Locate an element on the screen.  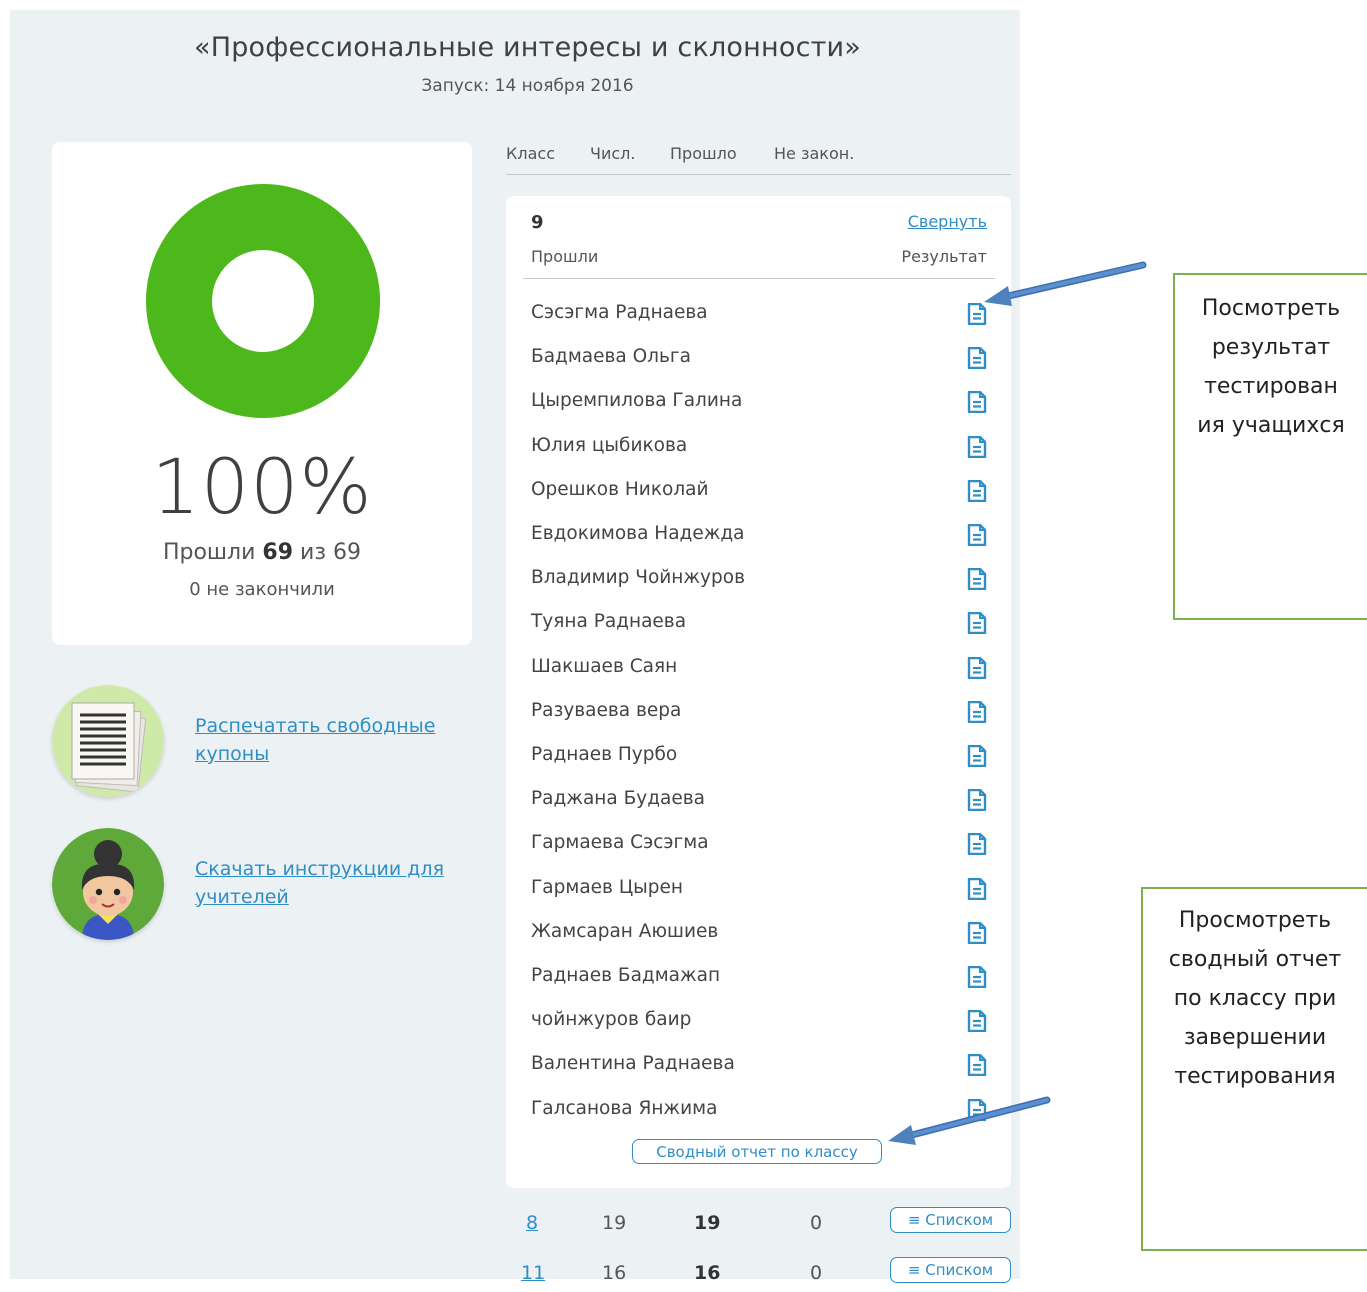
arrow-to-result-icon is located at coordinates (1065, 283).